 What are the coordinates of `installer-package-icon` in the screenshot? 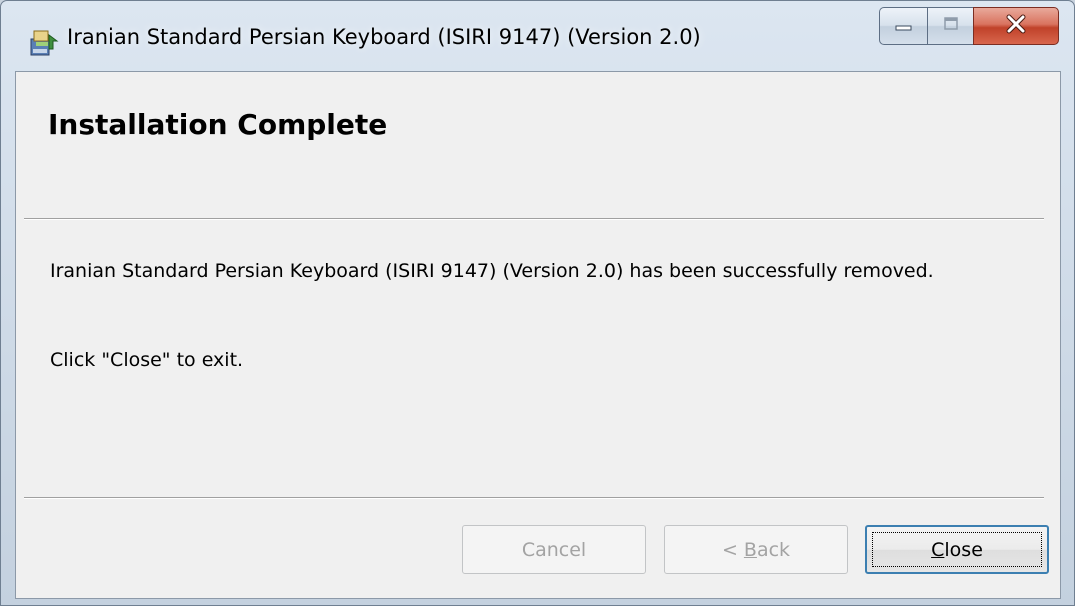 It's located at (43, 43).